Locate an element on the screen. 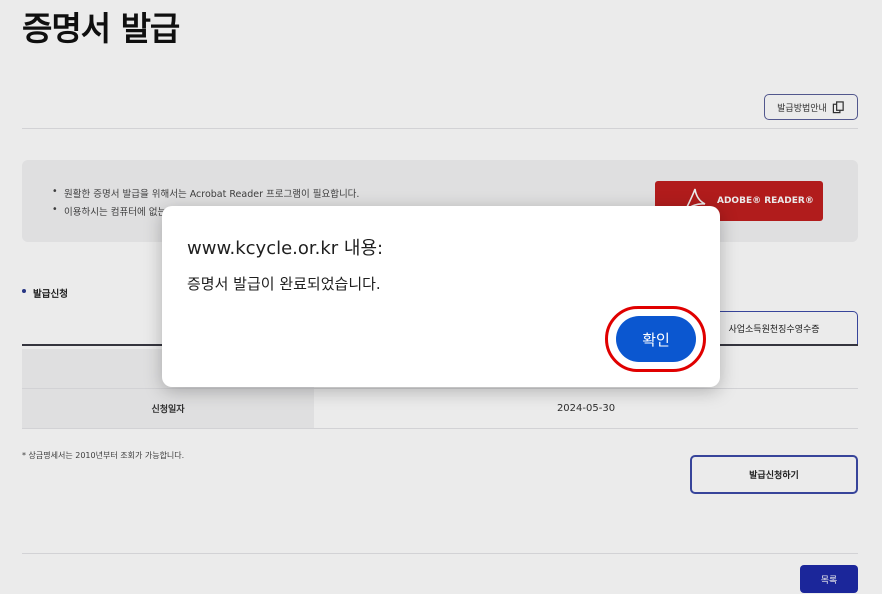  confirm-button-label: 확인 is located at coordinates (656, 339).